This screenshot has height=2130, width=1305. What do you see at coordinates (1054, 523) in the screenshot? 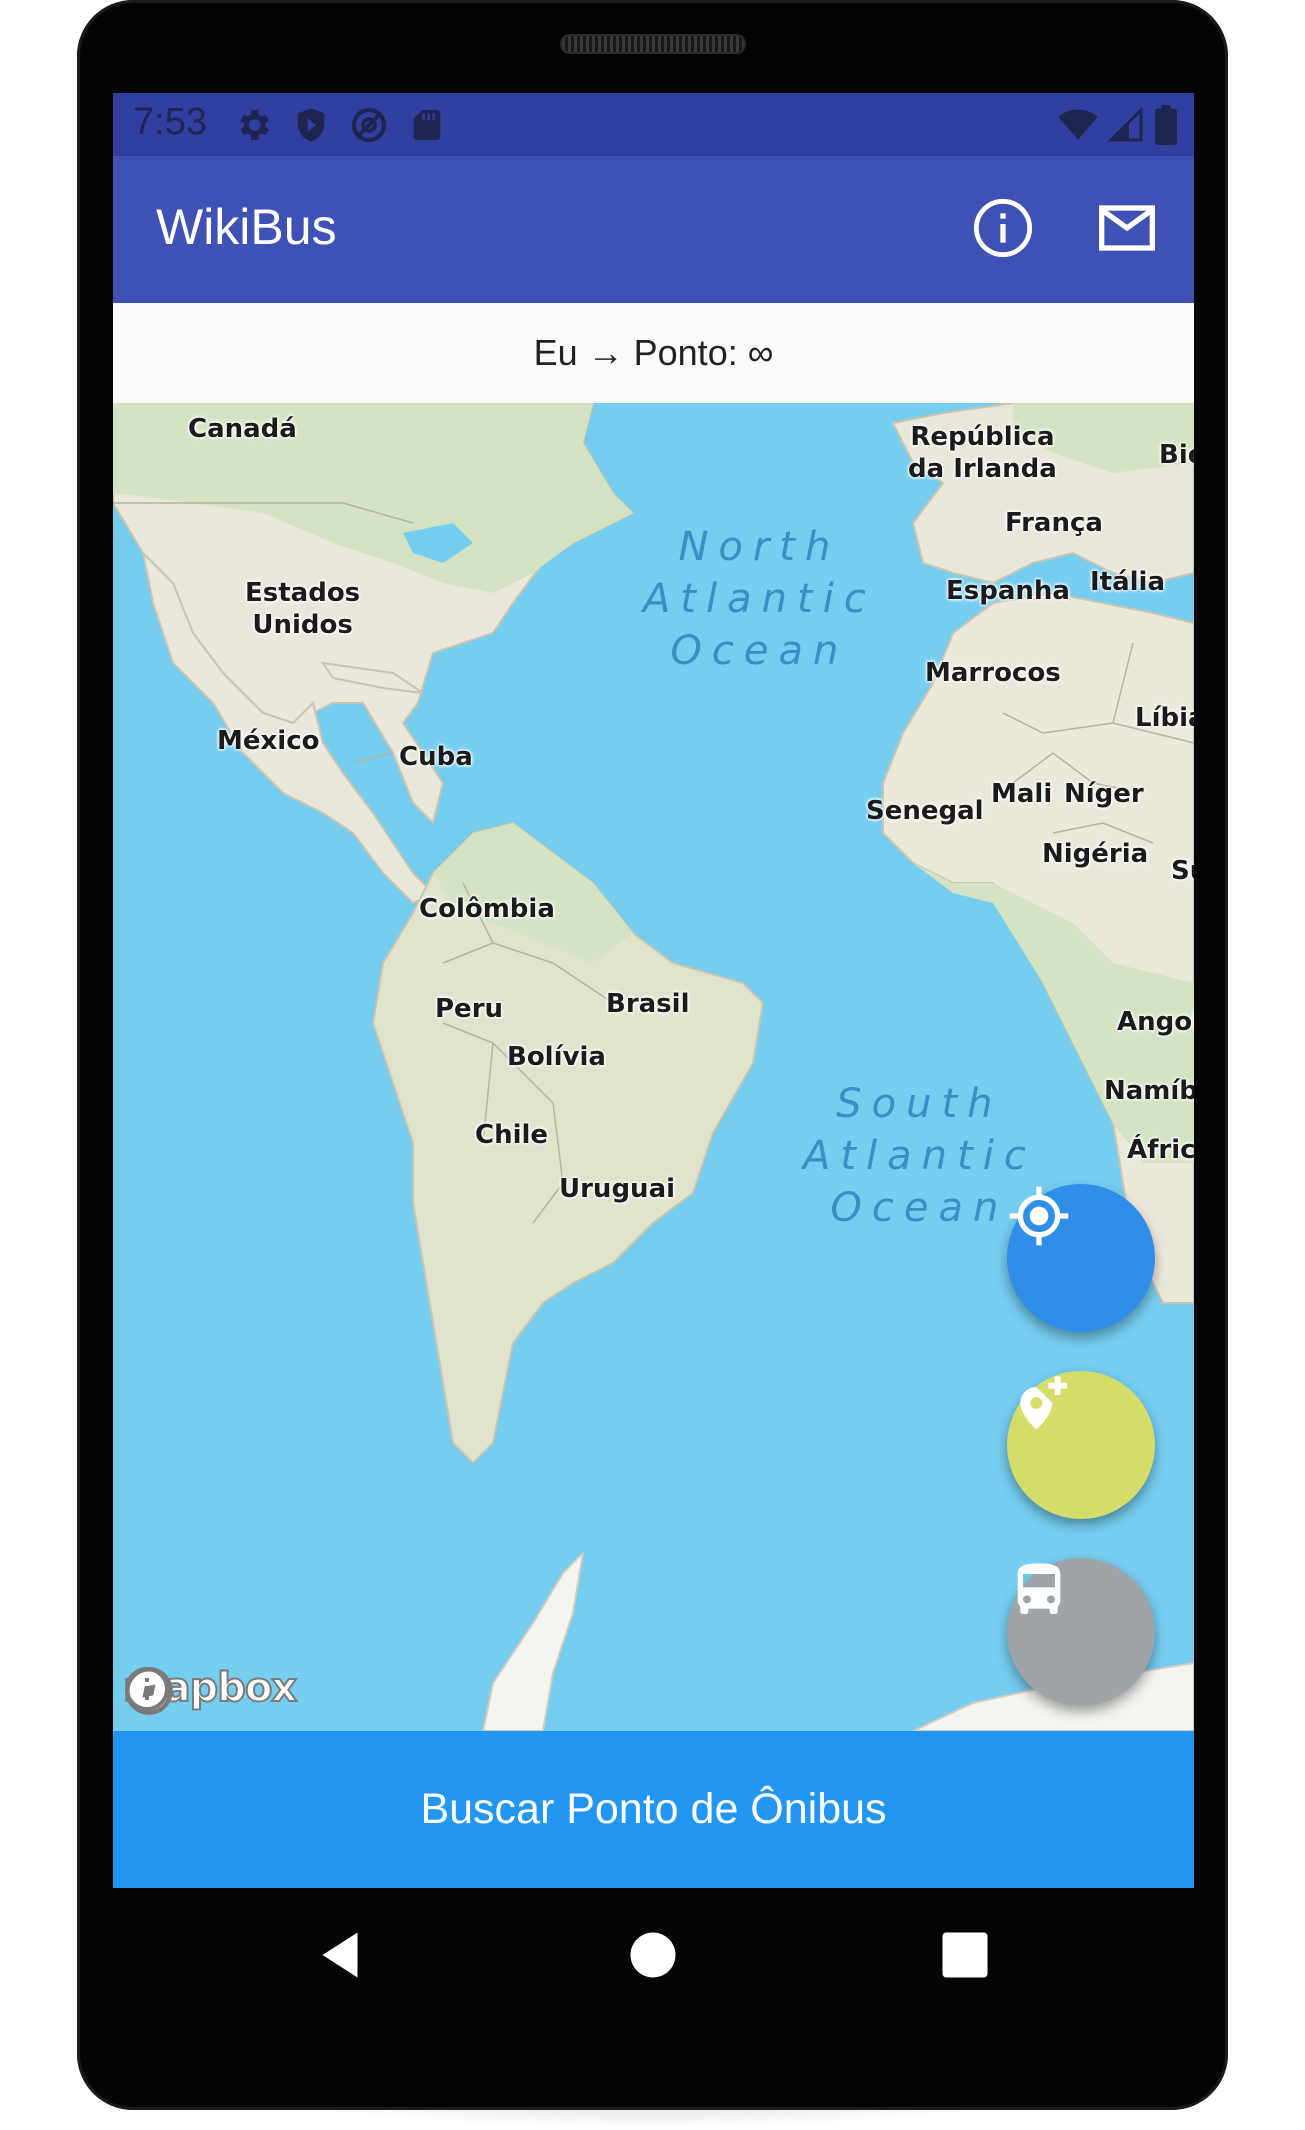
I see `map-label-franca: França` at bounding box center [1054, 523].